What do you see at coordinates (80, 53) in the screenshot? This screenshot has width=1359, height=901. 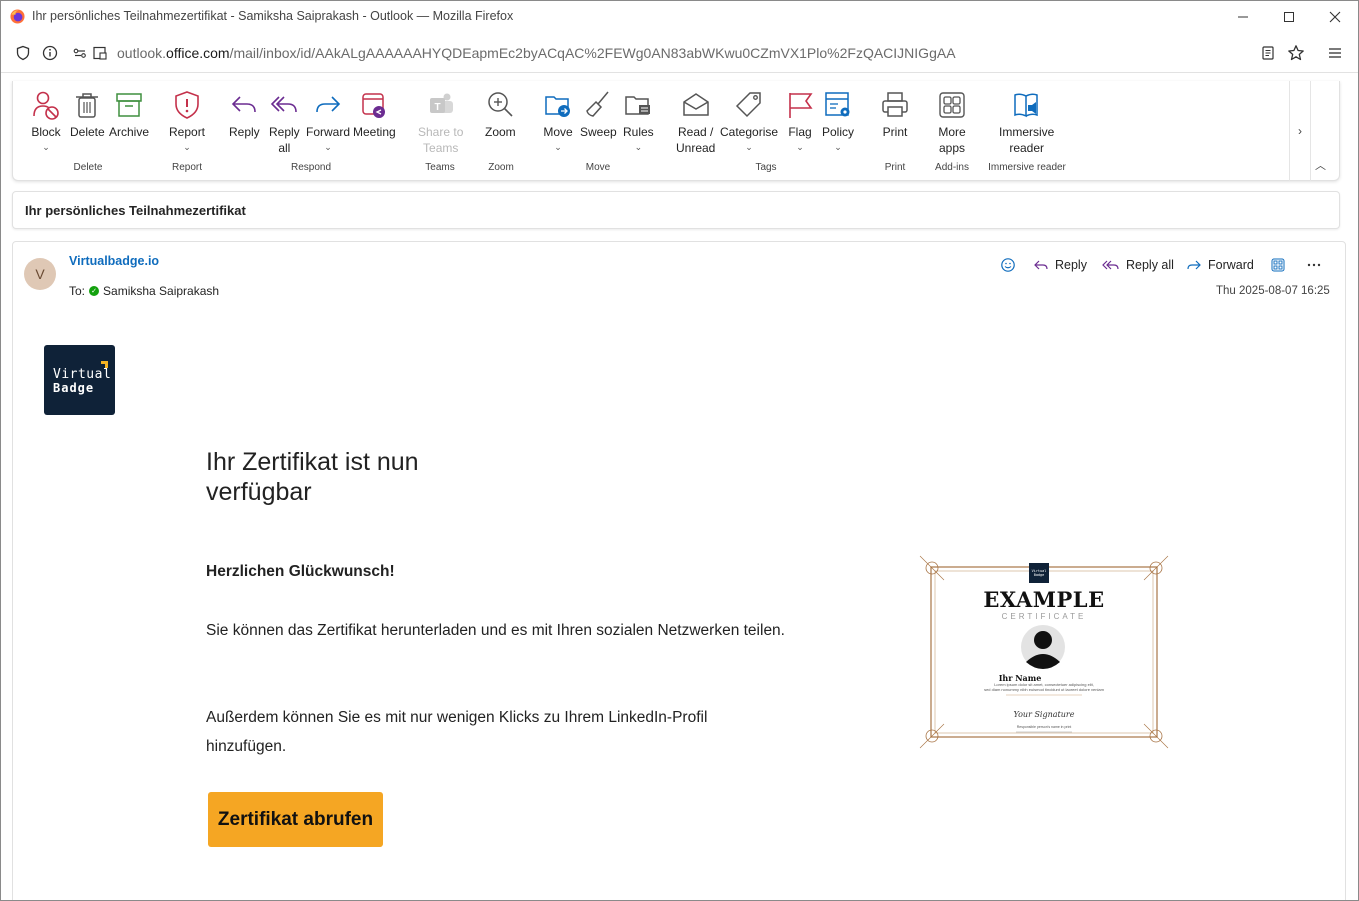 I see `permissions-icon` at bounding box center [80, 53].